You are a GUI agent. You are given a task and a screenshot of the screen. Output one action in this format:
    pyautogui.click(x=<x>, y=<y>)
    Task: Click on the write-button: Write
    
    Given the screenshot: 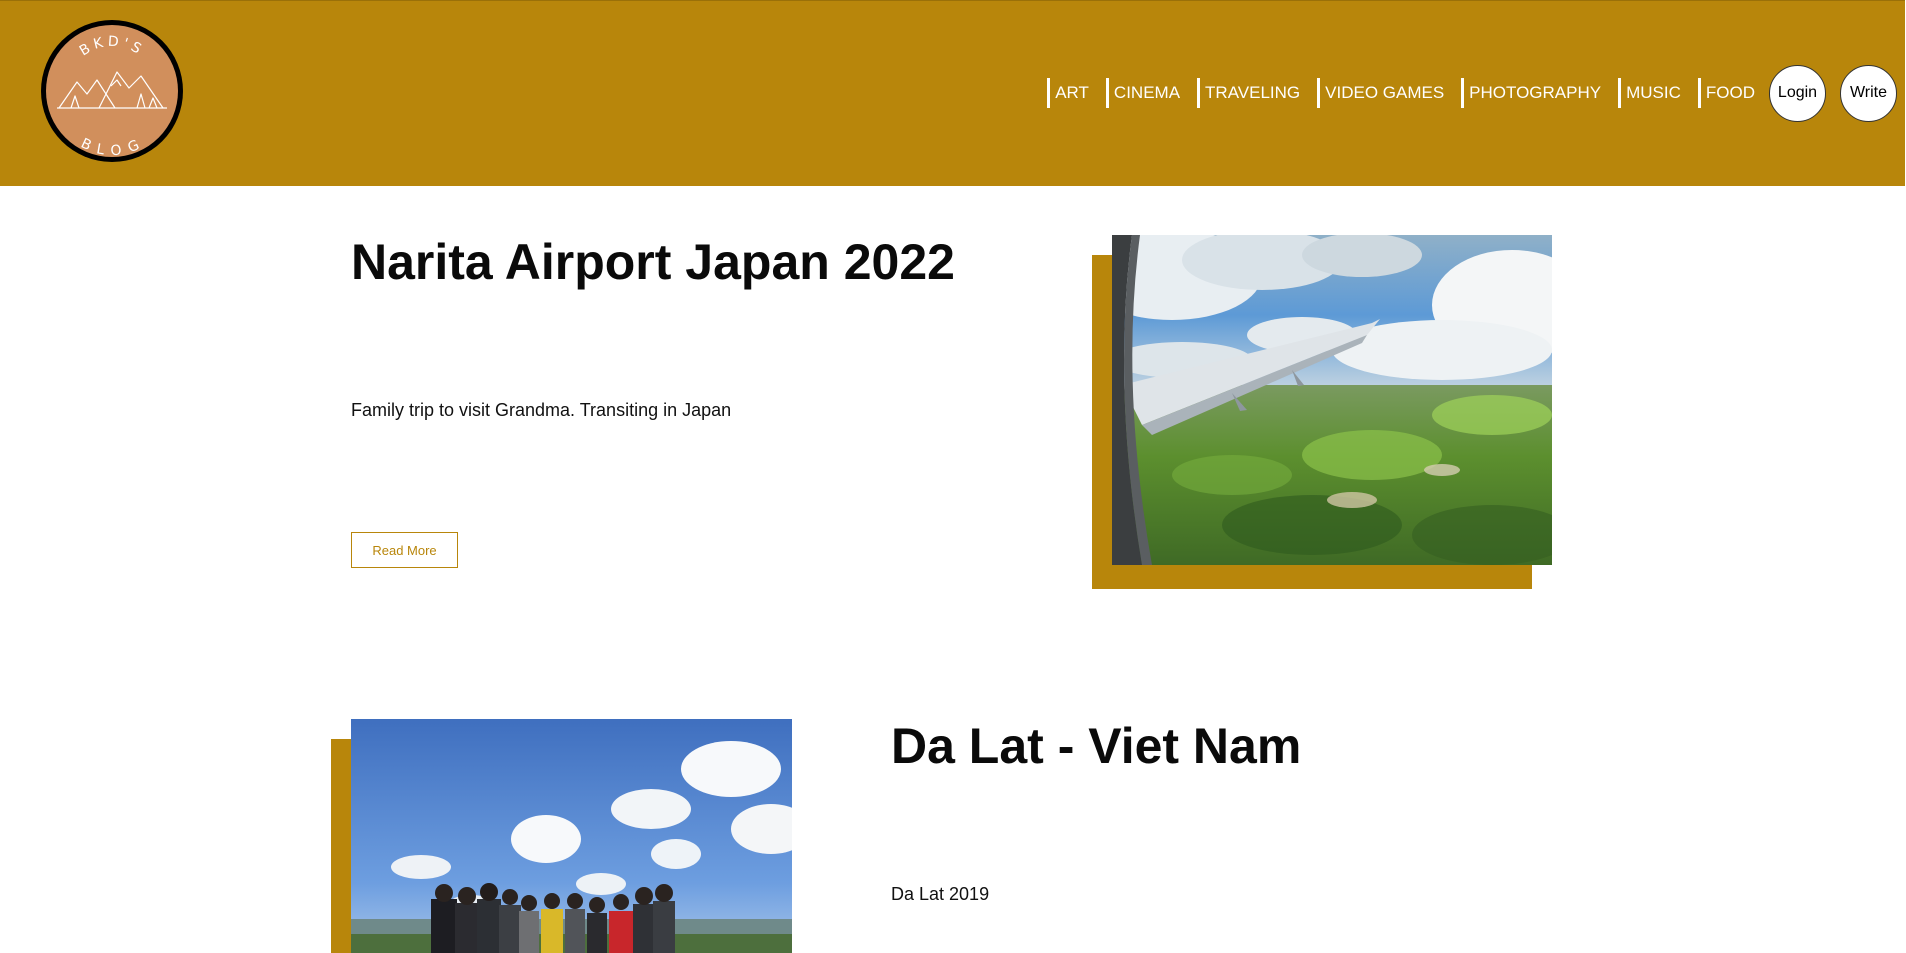 What is the action you would take?
    pyautogui.click(x=1868, y=93)
    